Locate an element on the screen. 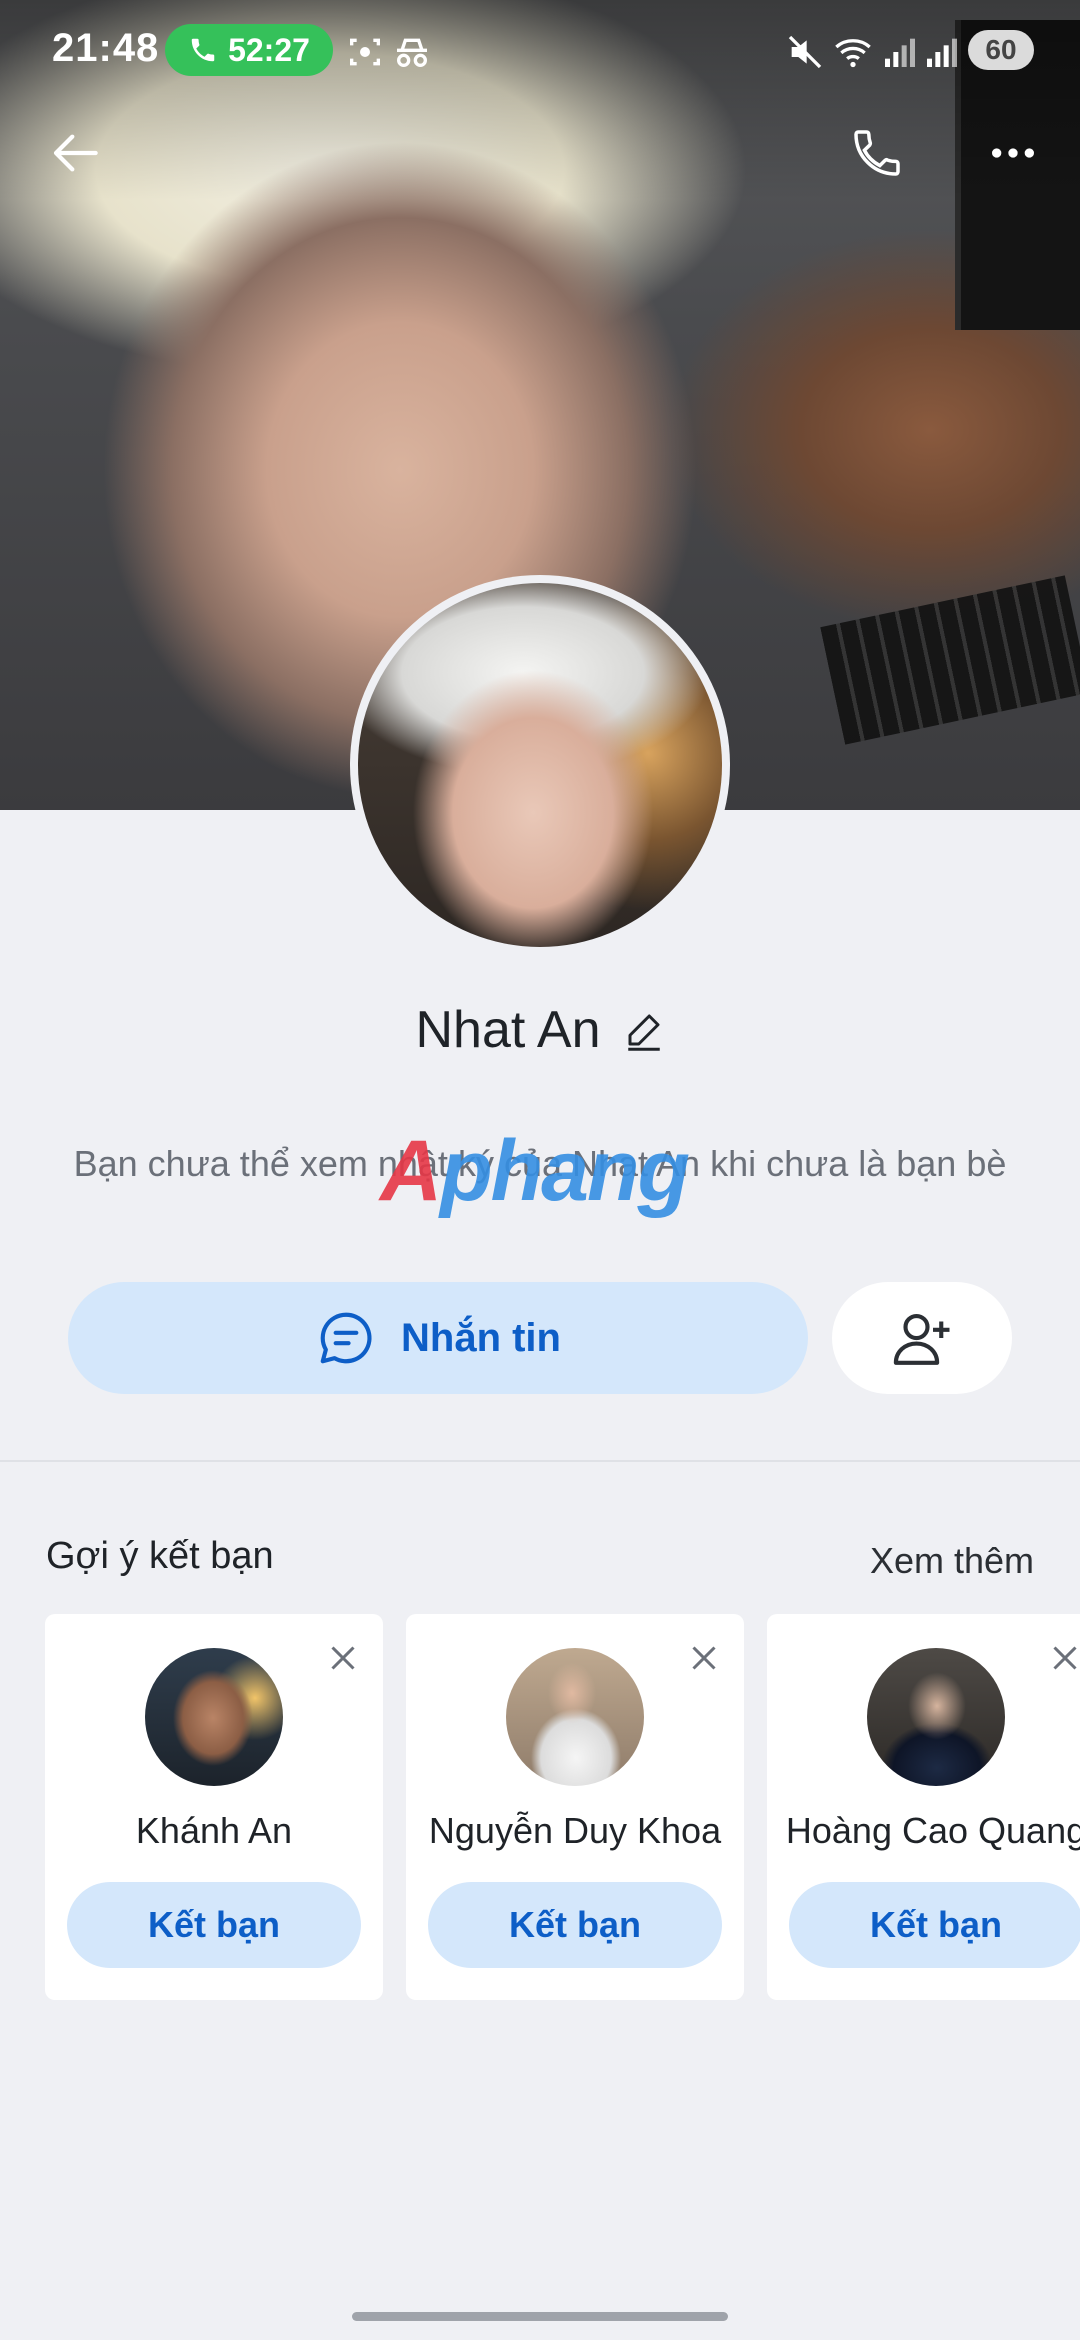  arrow-left-icon is located at coordinates (75, 153).